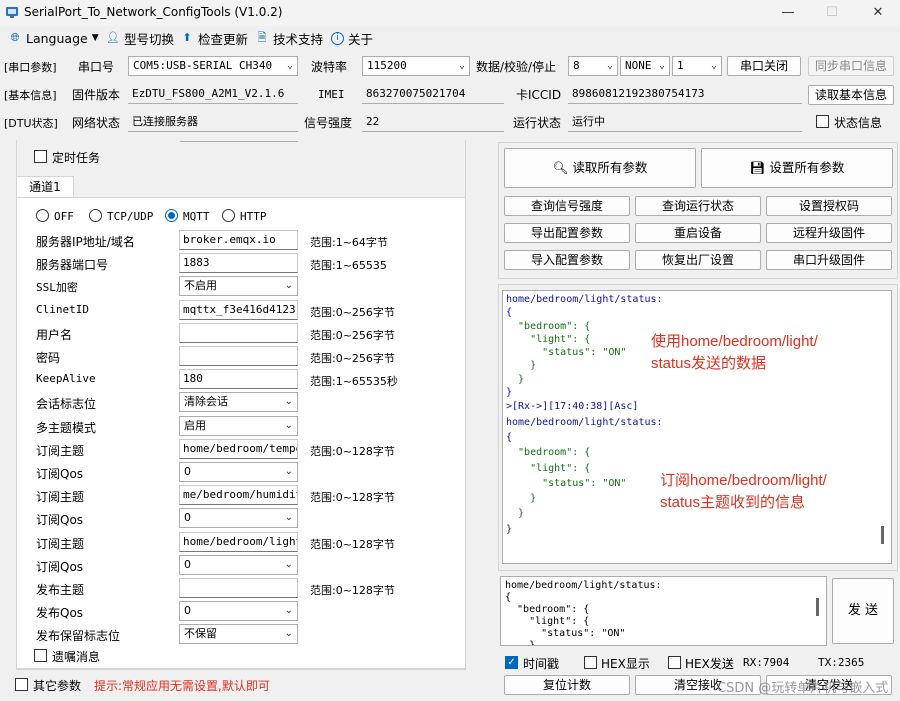  I want to click on command-button: 远程升级固件, so click(829, 233).